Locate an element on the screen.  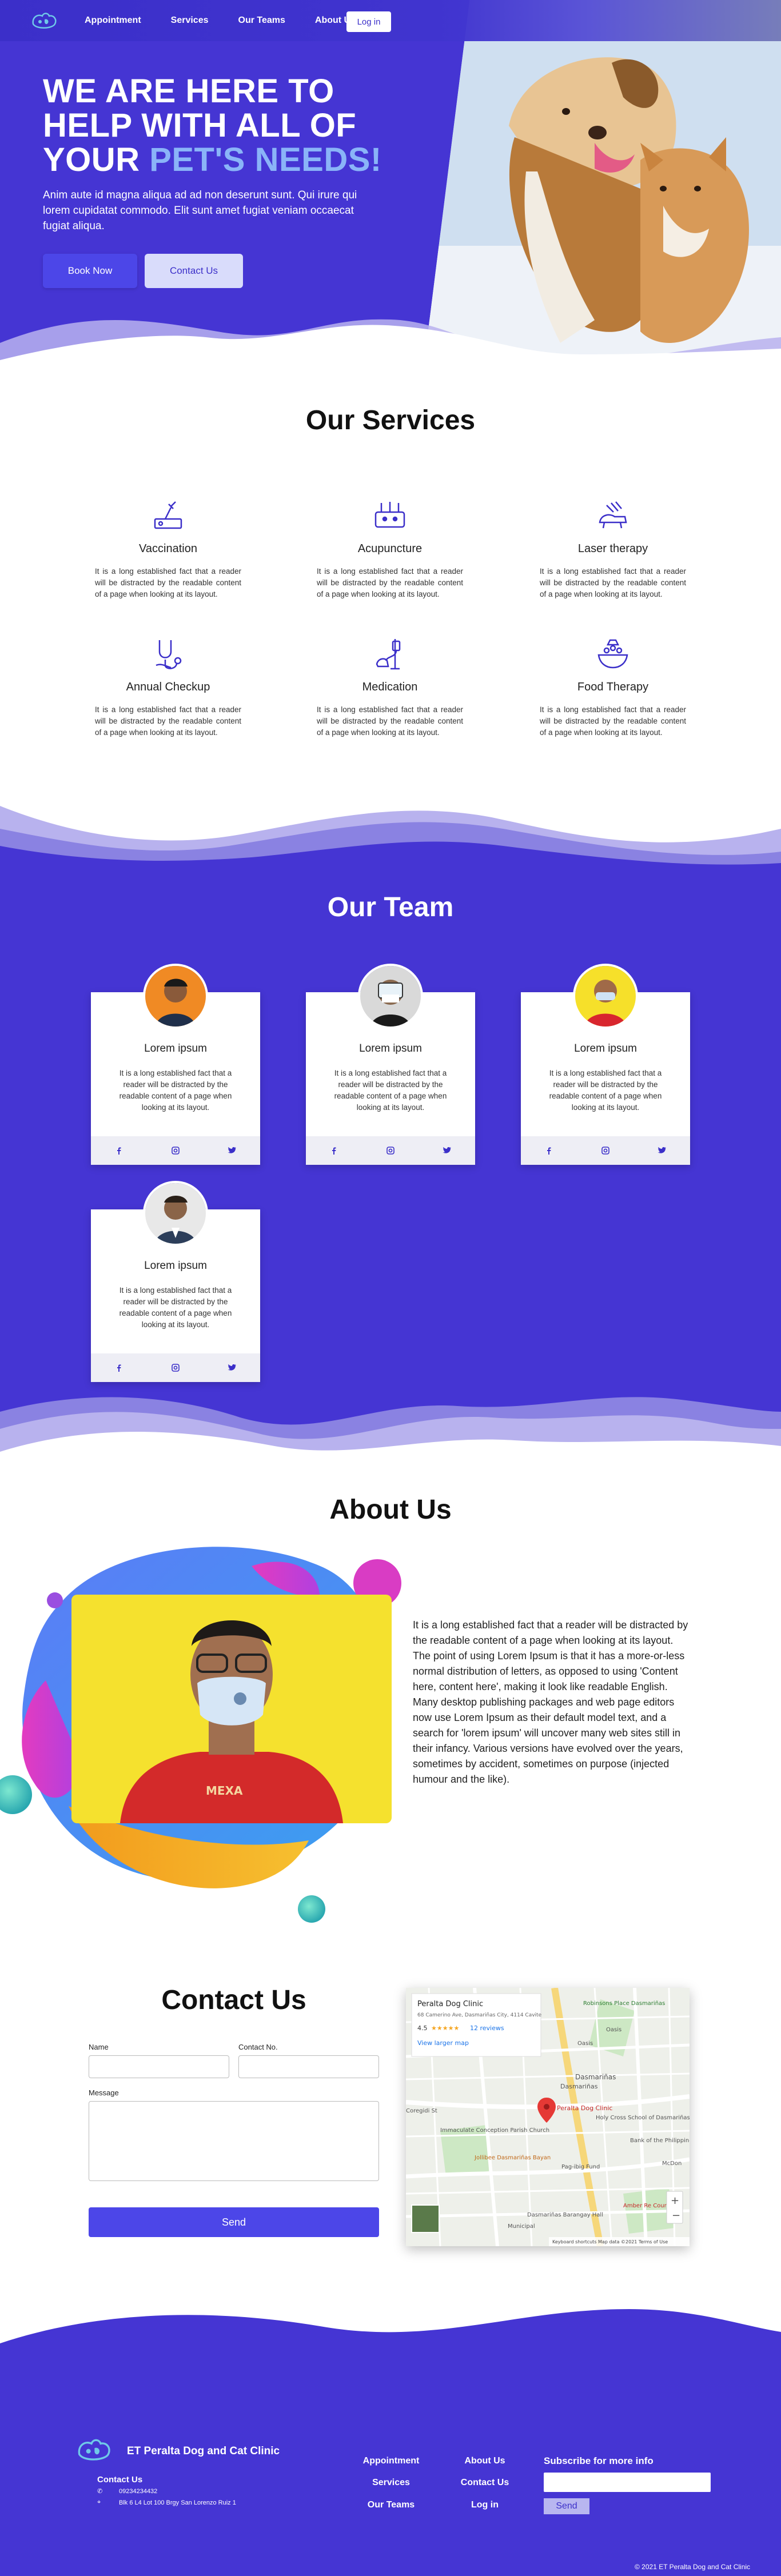
nav-appointment: Appointment is located at coordinates (113, 20).